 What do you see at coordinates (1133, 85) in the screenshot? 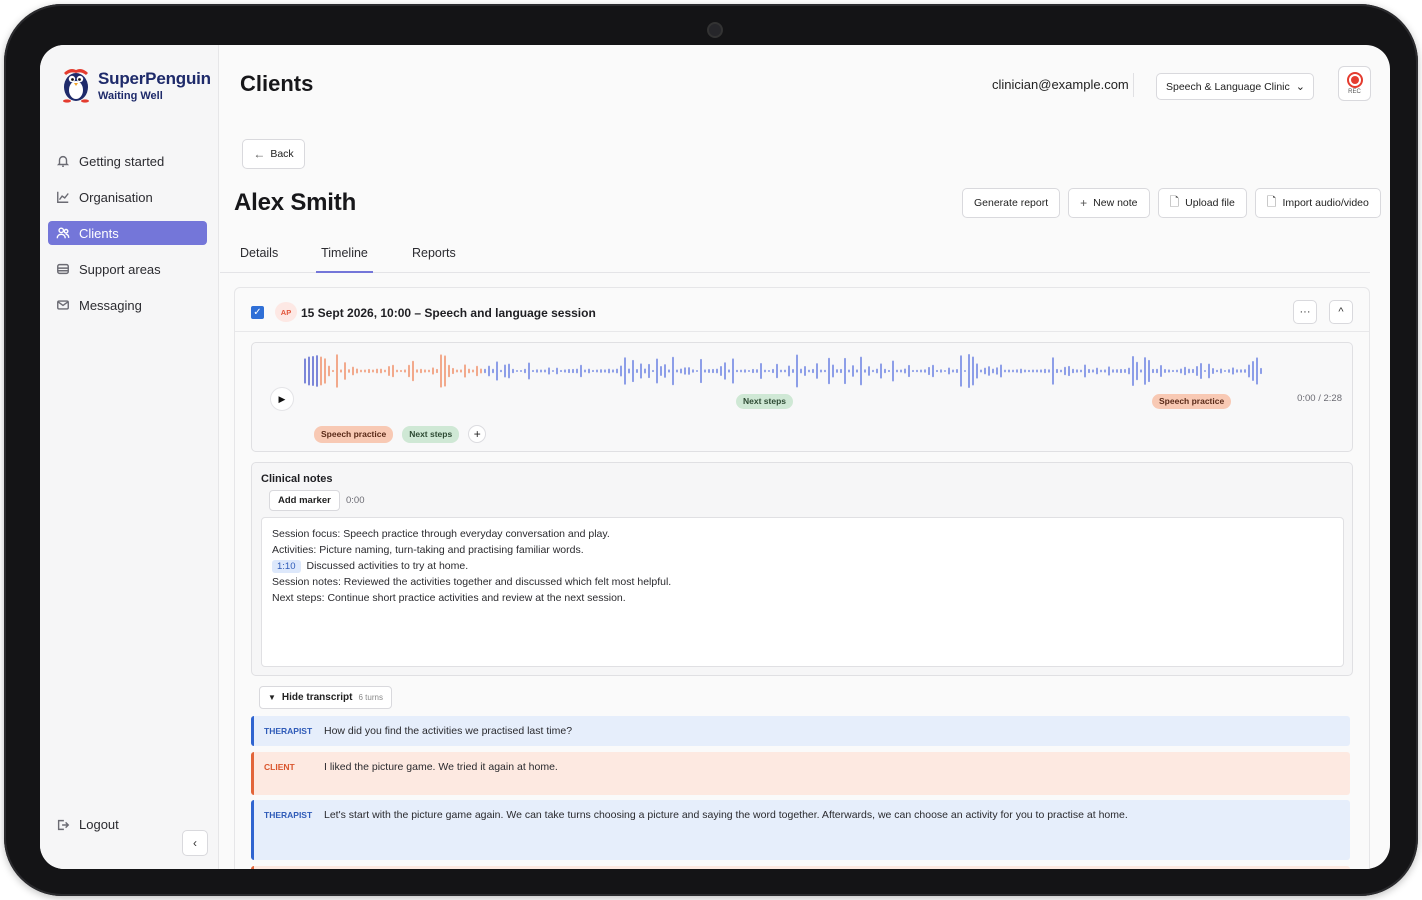
I see `header-divider` at bounding box center [1133, 85].